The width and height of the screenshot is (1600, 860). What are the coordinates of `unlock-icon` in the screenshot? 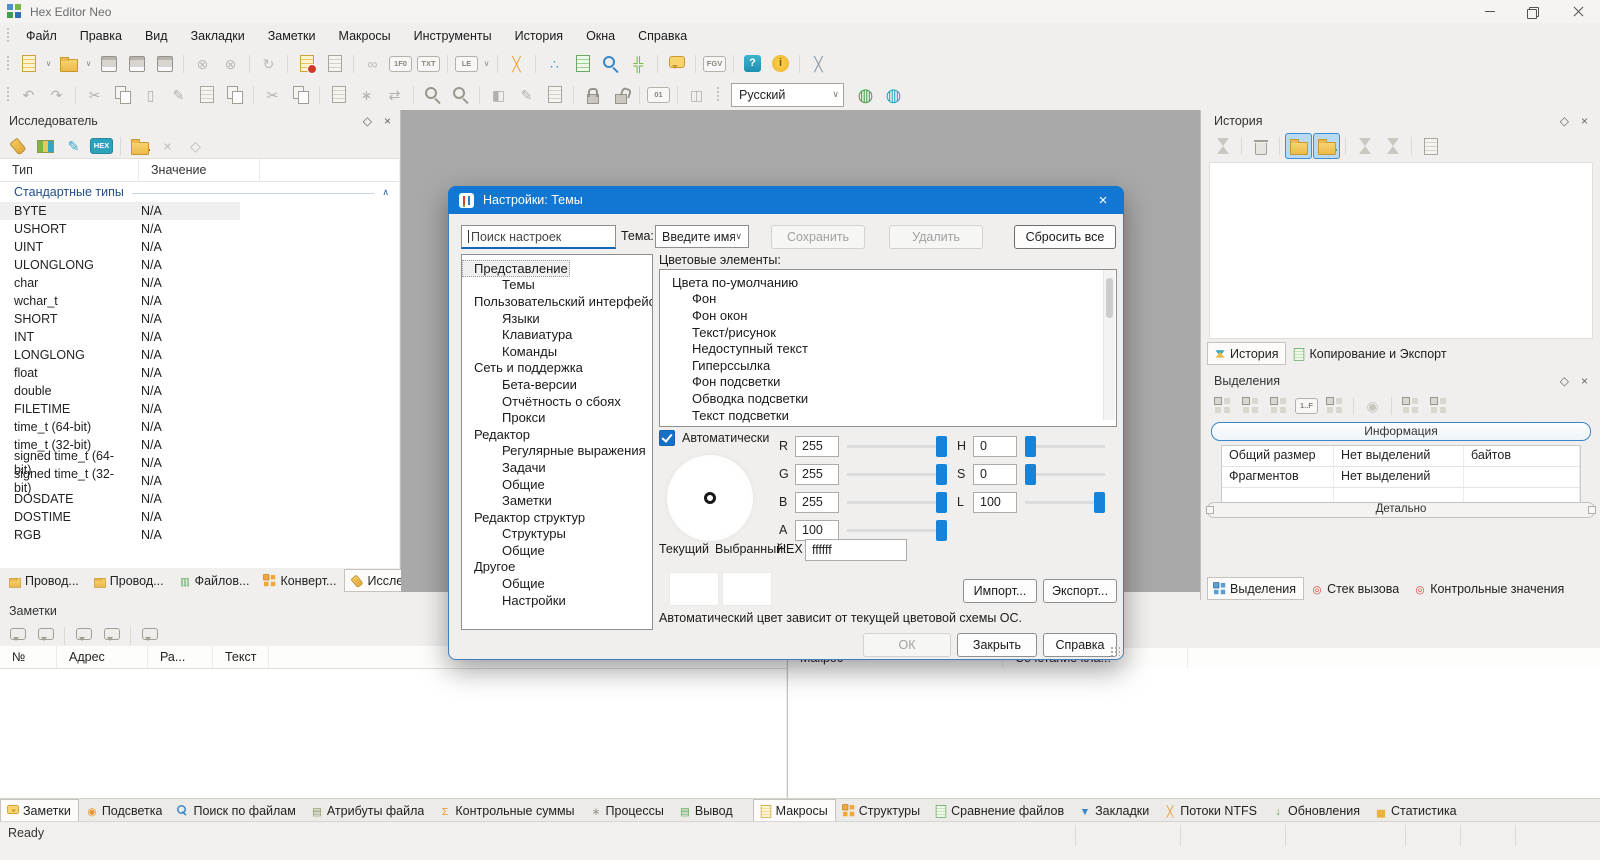 It's located at (620, 95).